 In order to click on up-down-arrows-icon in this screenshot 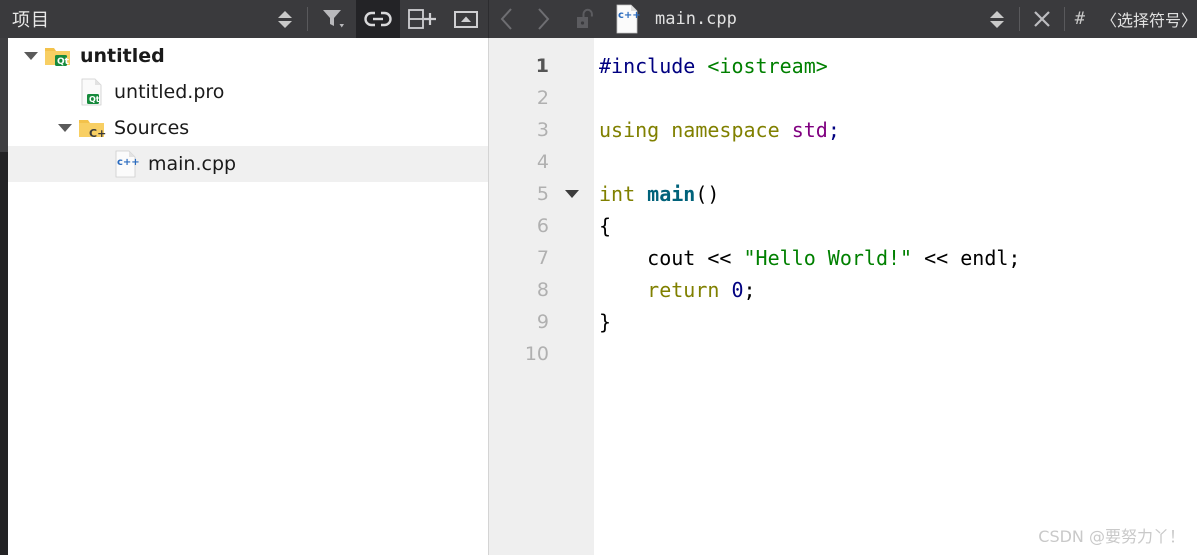, I will do `click(285, 19)`.